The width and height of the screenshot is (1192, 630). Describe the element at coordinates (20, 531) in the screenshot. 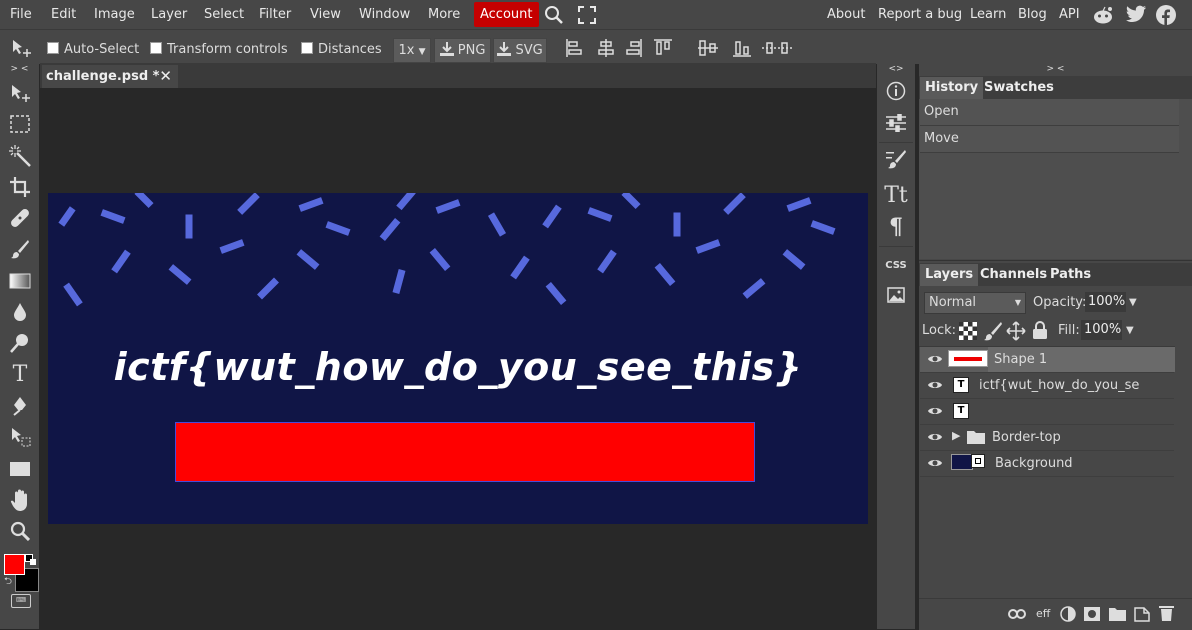

I see `zoom-tool` at that location.